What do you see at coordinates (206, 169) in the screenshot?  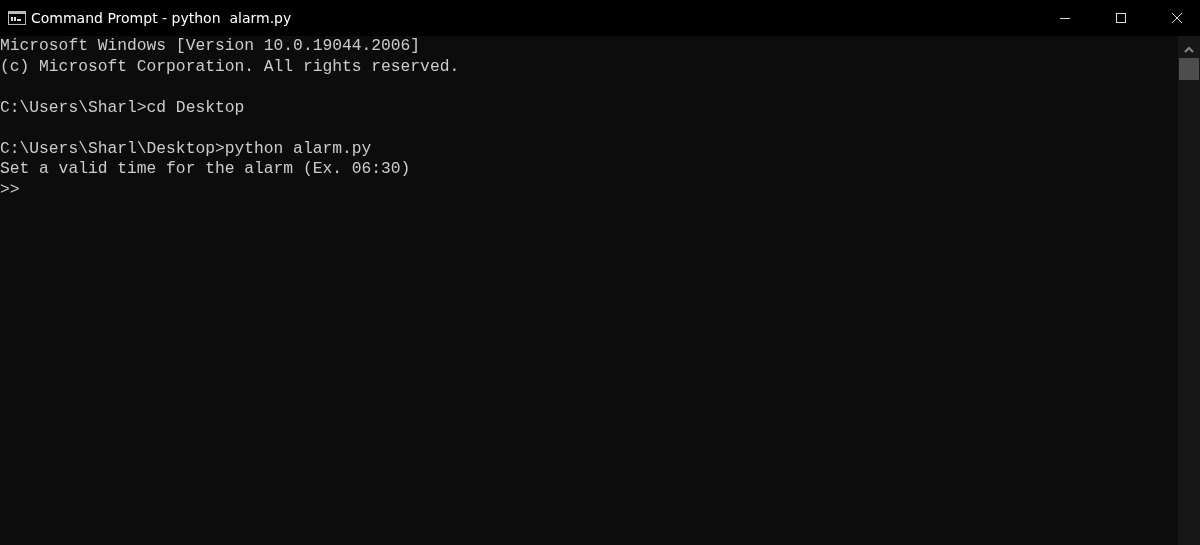 I see `console-line: Set a valid time for the alarm (Ex. 06:30)` at bounding box center [206, 169].